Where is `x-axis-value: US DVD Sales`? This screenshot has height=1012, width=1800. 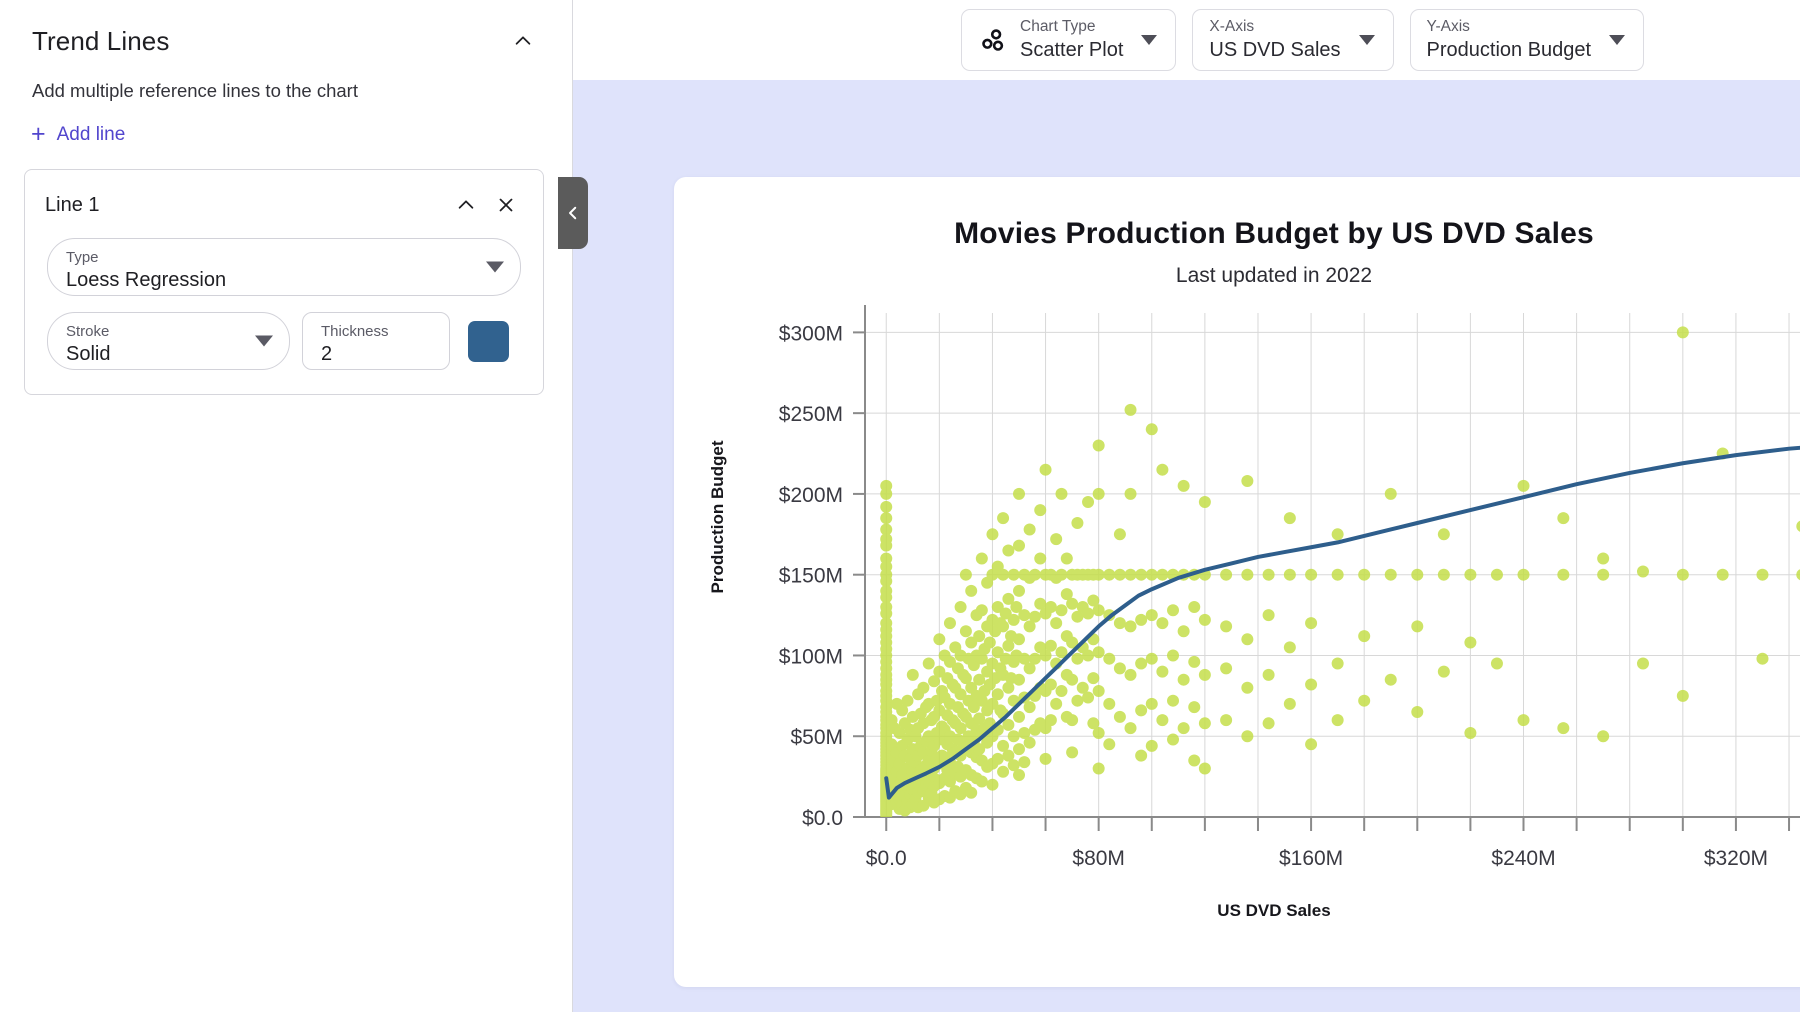
x-axis-value: US DVD Sales is located at coordinates (1275, 50).